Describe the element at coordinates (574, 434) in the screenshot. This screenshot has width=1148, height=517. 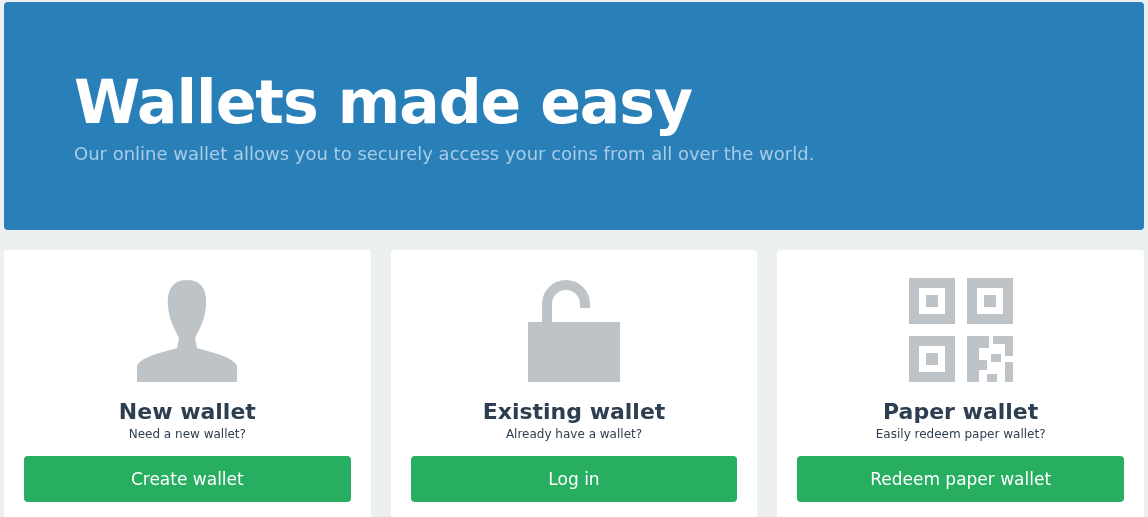
I see `card-subtitle: Already have a wallet?` at that location.